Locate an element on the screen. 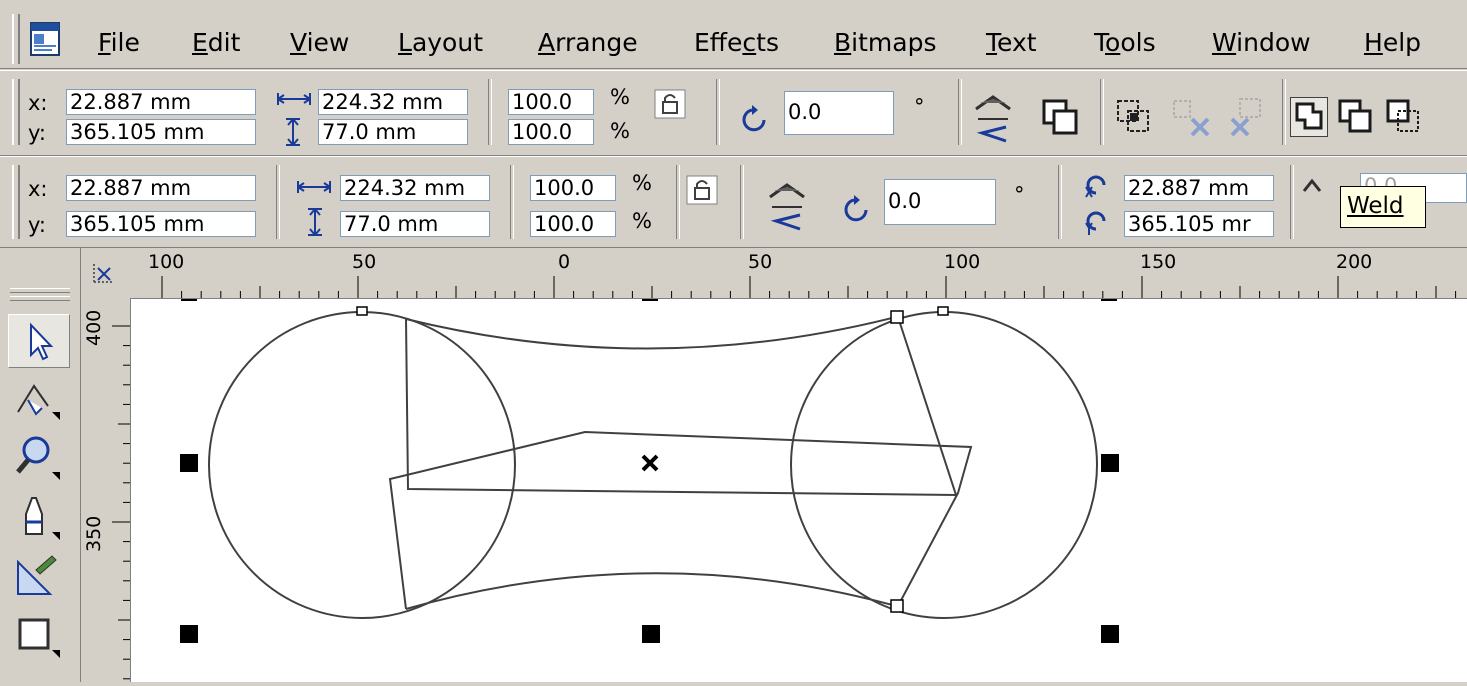 Image resolution: width=1467 pixels, height=686 pixels. right-circle is located at coordinates (944, 465).